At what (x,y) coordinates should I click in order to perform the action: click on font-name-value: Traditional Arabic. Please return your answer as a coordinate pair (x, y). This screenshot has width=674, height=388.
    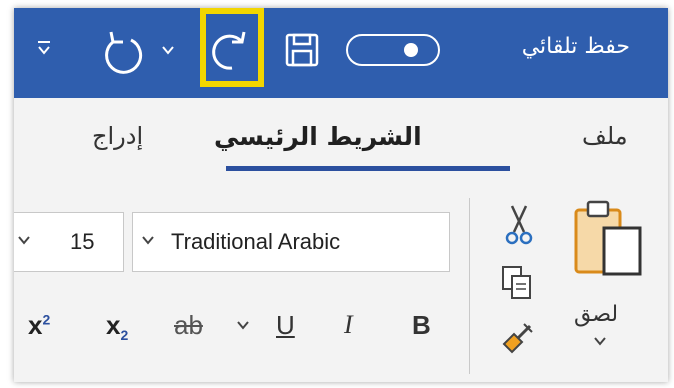
    Looking at the image, I should click on (256, 241).